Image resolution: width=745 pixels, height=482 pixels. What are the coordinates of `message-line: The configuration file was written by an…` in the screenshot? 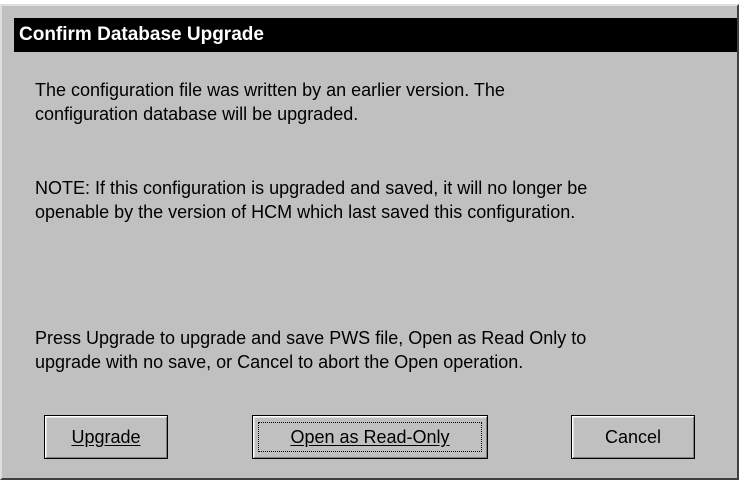 It's located at (270, 90).